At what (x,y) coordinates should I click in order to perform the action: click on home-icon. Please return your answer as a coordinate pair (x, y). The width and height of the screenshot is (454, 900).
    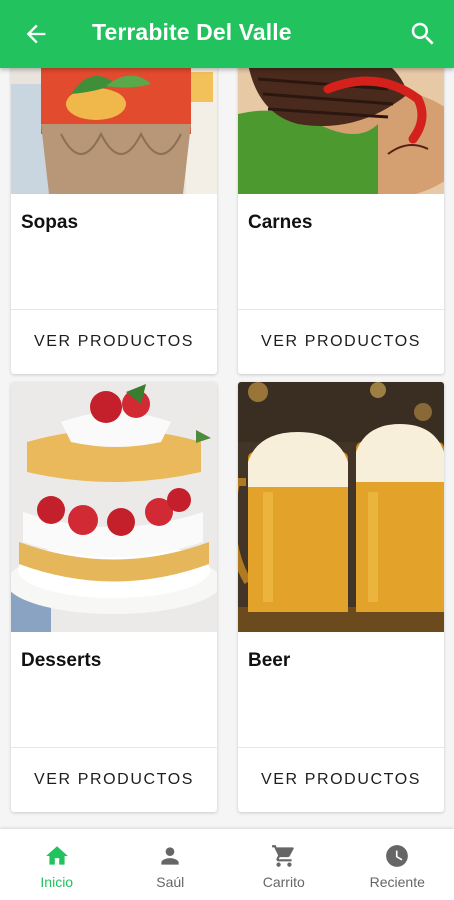
    Looking at the image, I should click on (56, 855).